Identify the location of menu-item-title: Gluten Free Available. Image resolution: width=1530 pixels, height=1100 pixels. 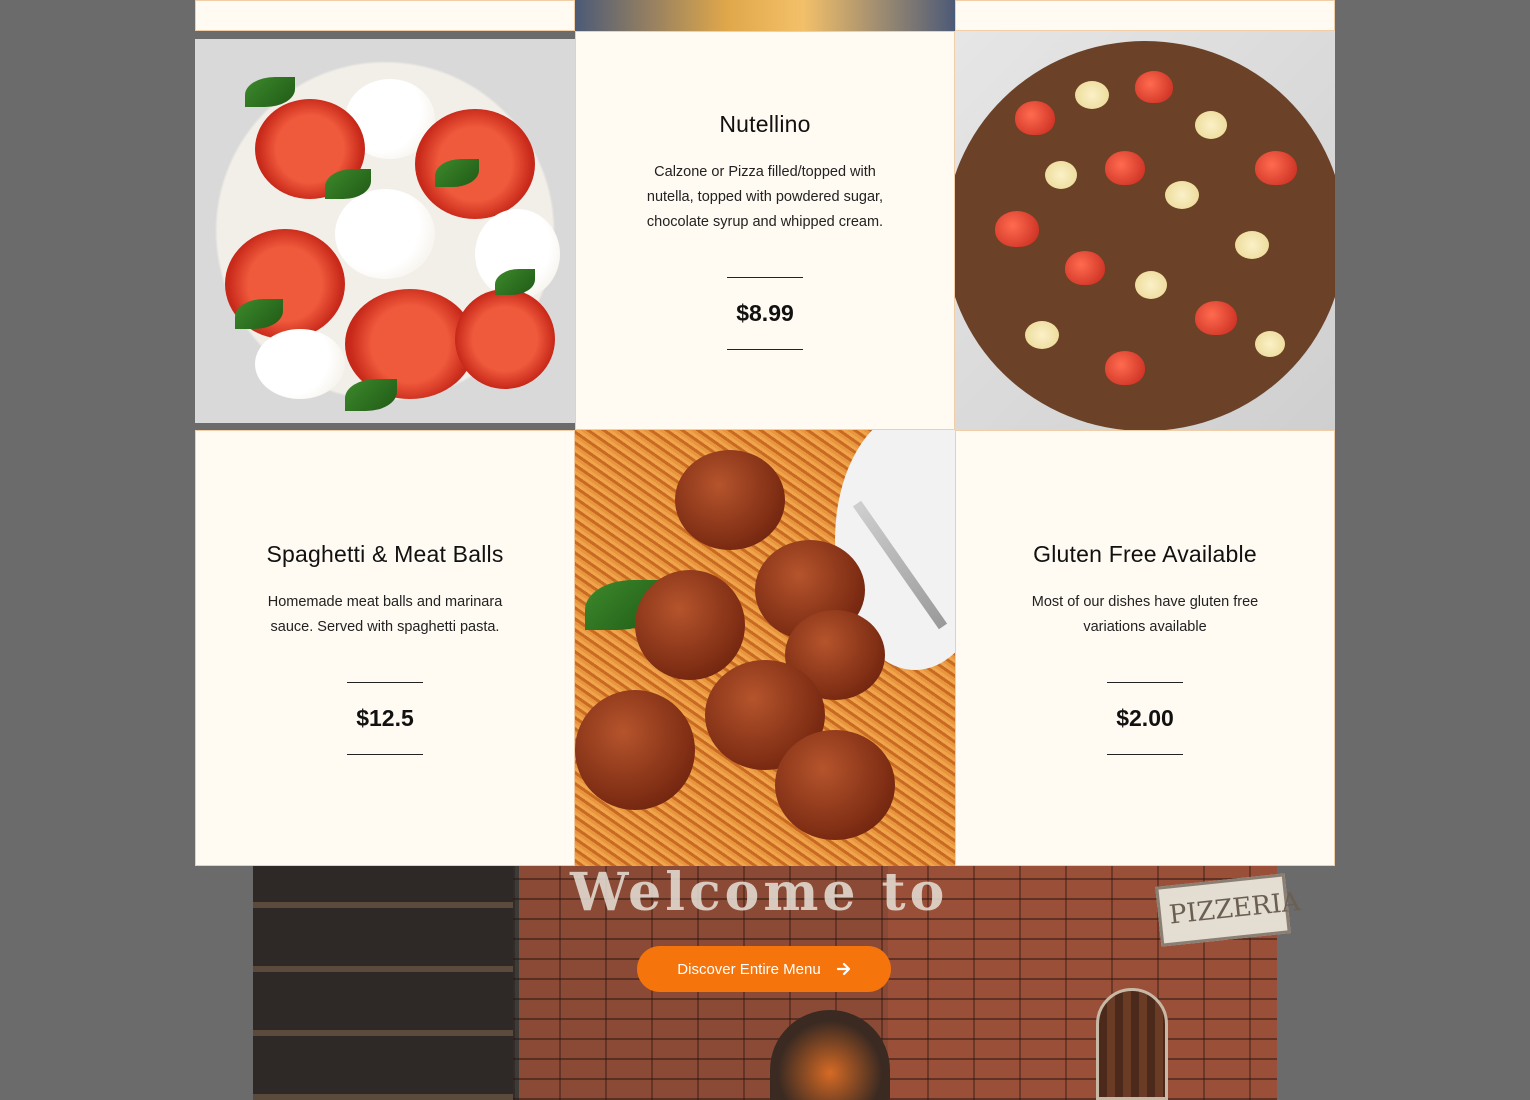
(1145, 554).